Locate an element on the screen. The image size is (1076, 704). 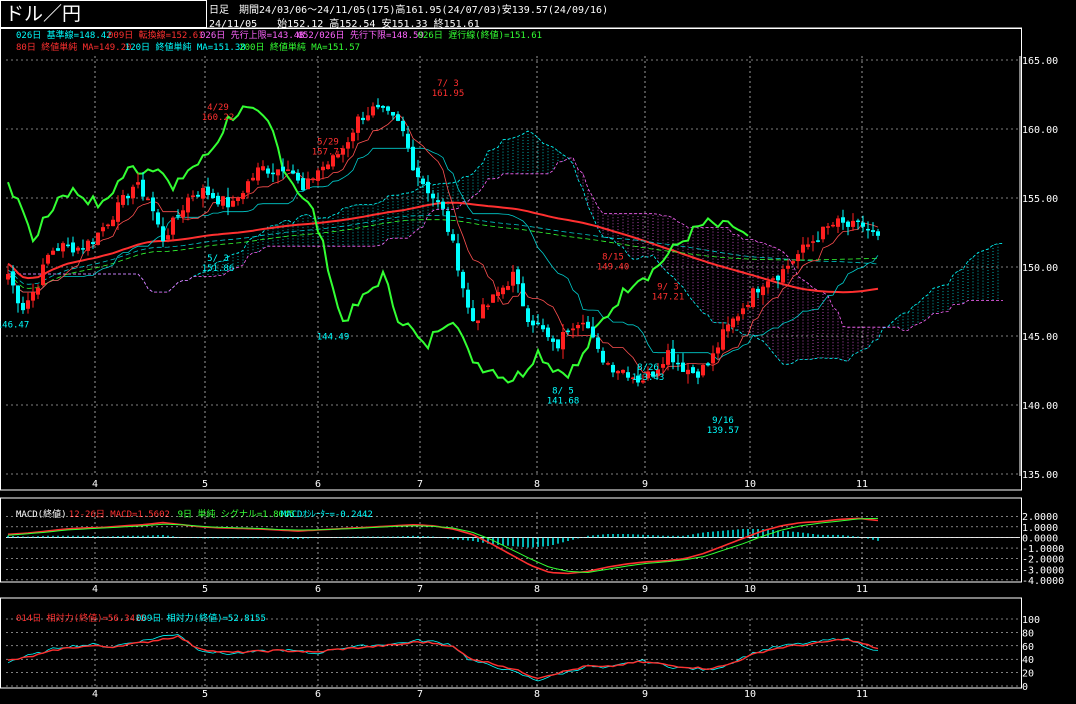
macd-y-tick-label: -4.0000 is located at coordinates (1043, 581).